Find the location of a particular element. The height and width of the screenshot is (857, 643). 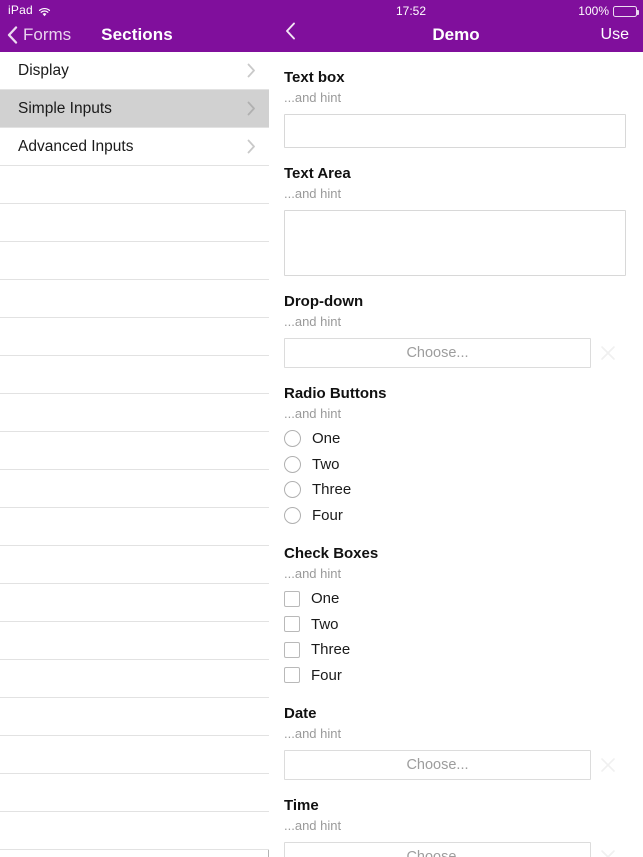

text-box-input is located at coordinates (455, 131).